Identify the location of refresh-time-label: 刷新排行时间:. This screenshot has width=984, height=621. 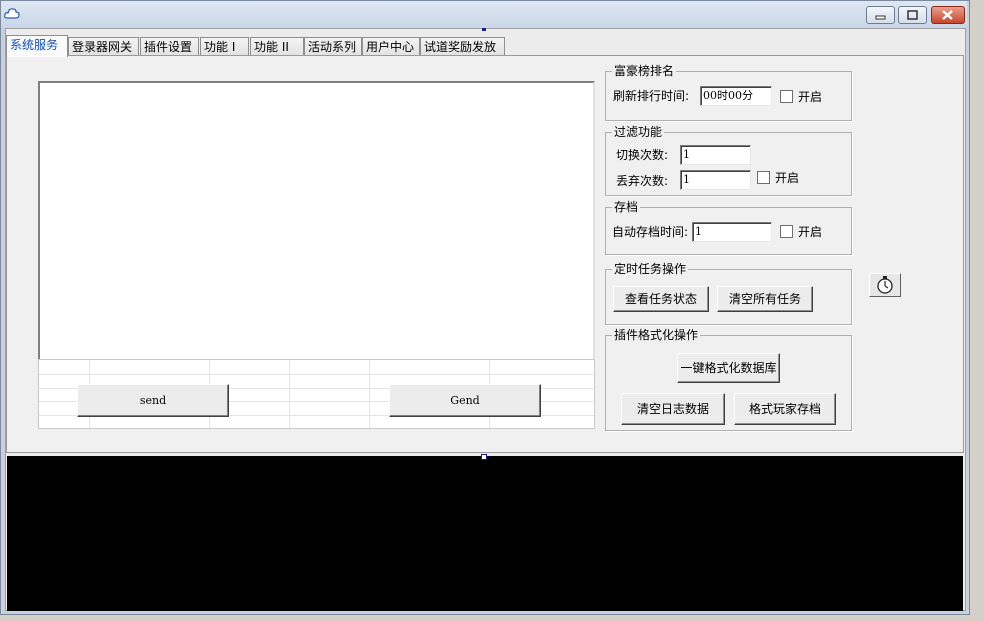
(651, 96).